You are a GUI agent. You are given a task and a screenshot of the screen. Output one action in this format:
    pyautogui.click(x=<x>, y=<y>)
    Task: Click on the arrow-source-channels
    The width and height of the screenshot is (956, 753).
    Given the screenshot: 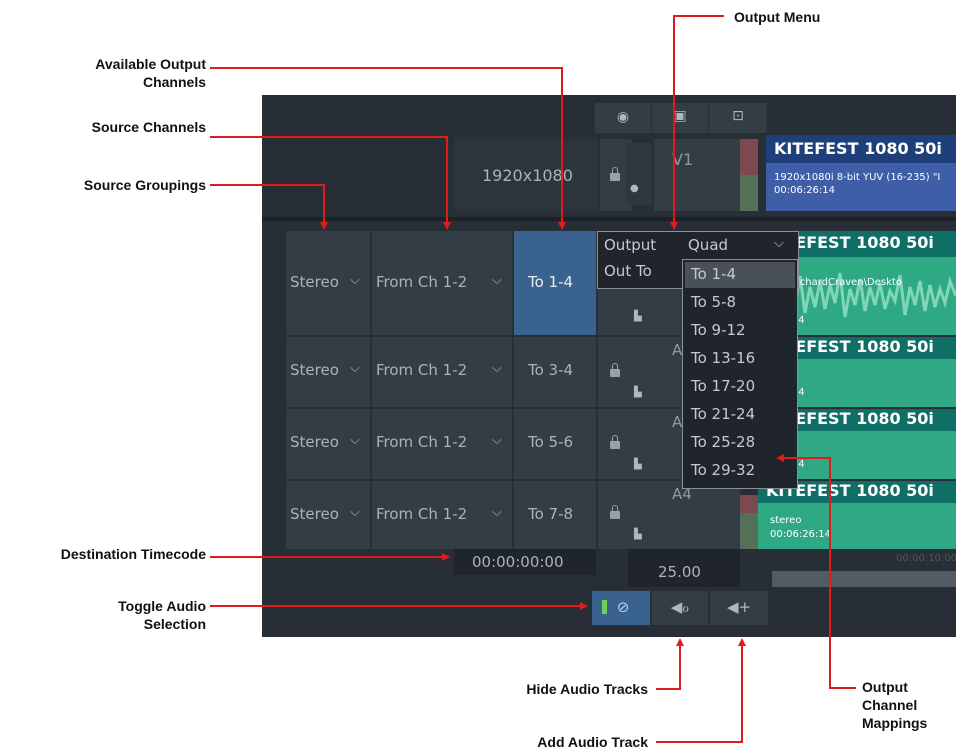 What is the action you would take?
    pyautogui.click(x=330, y=183)
    